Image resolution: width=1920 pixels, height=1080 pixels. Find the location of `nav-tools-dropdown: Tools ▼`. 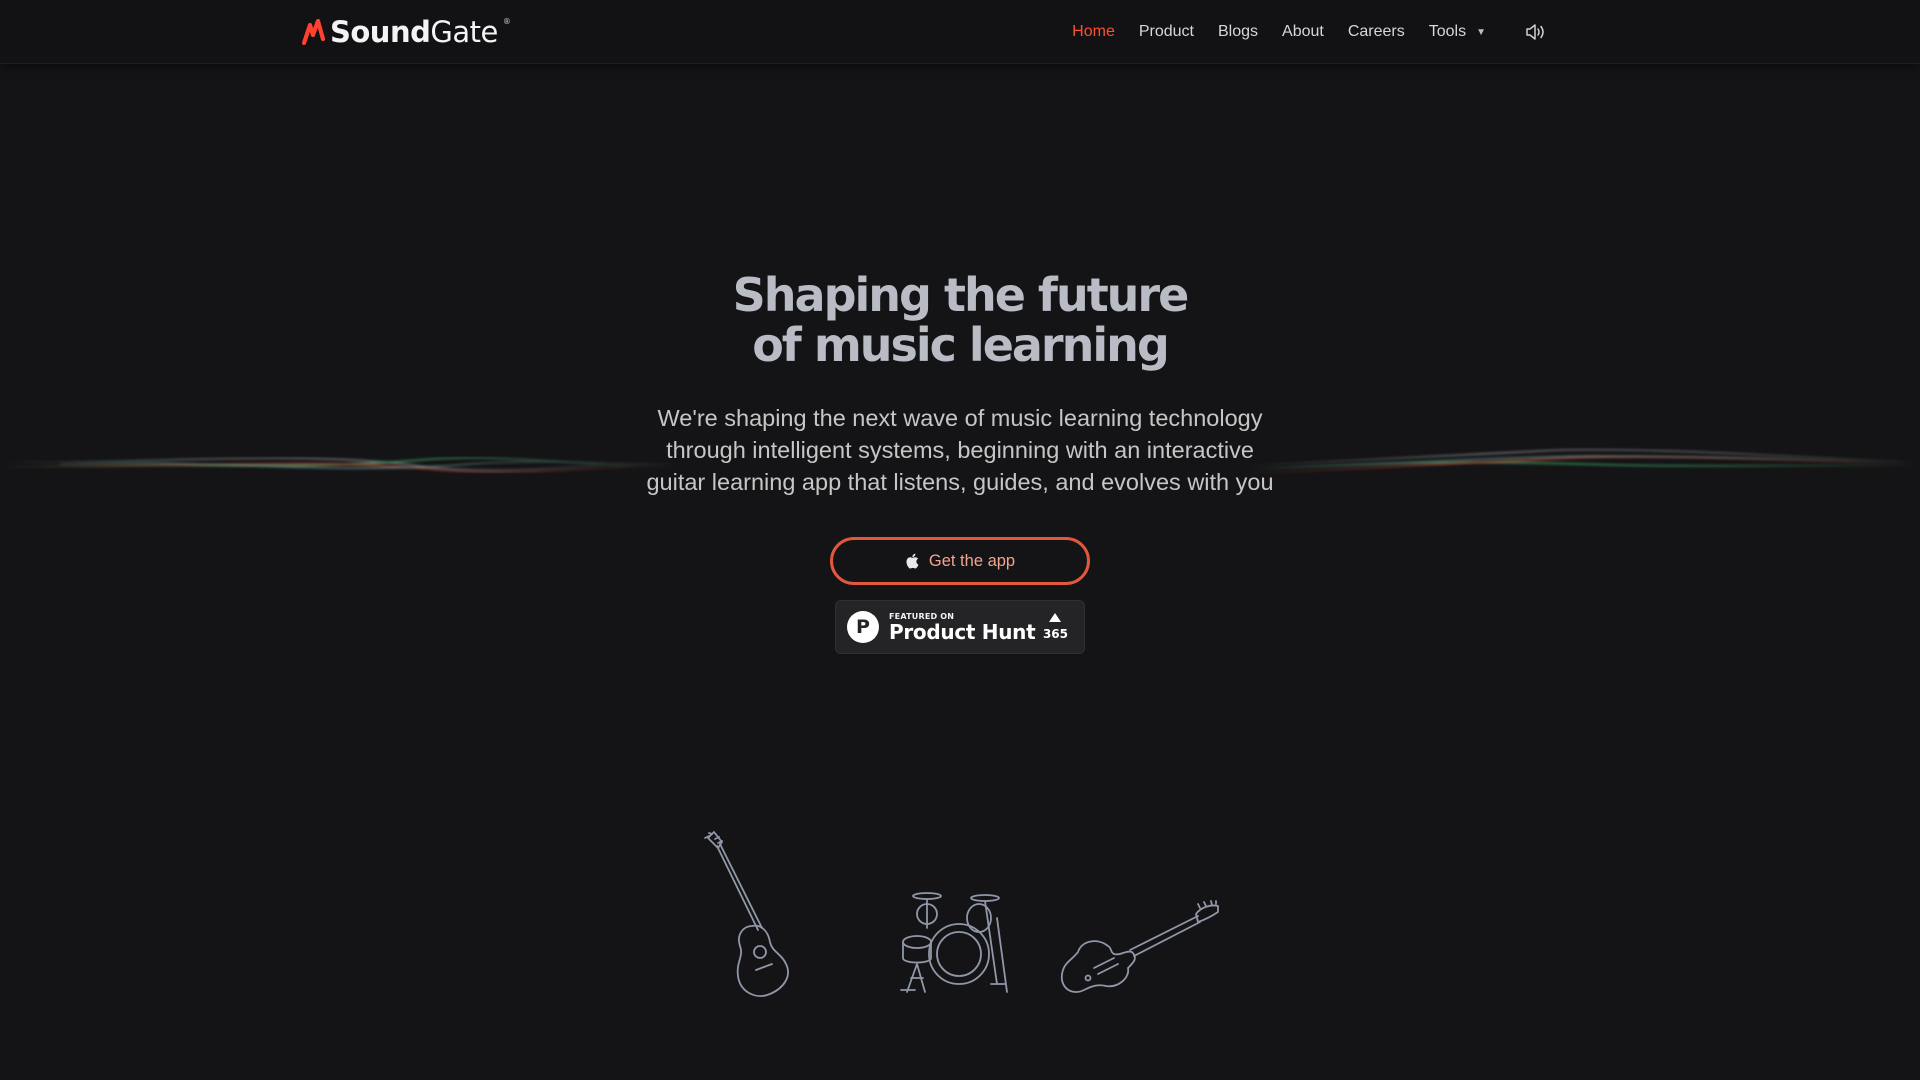

nav-tools-dropdown: Tools ▼ is located at coordinates (1457, 32).